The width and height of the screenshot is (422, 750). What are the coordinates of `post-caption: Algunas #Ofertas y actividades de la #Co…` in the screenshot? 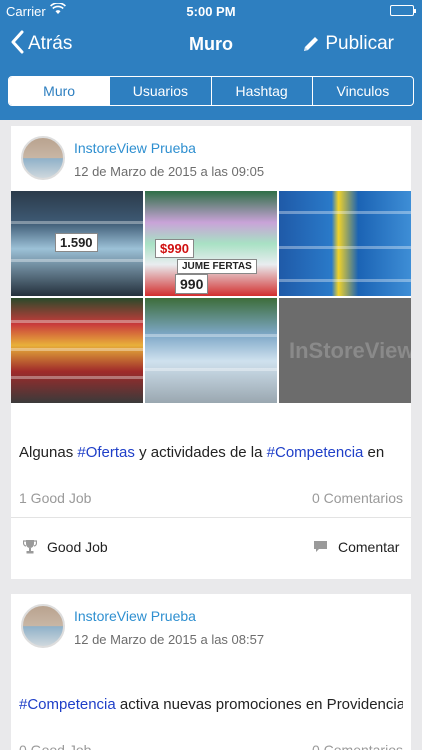 It's located at (202, 452).